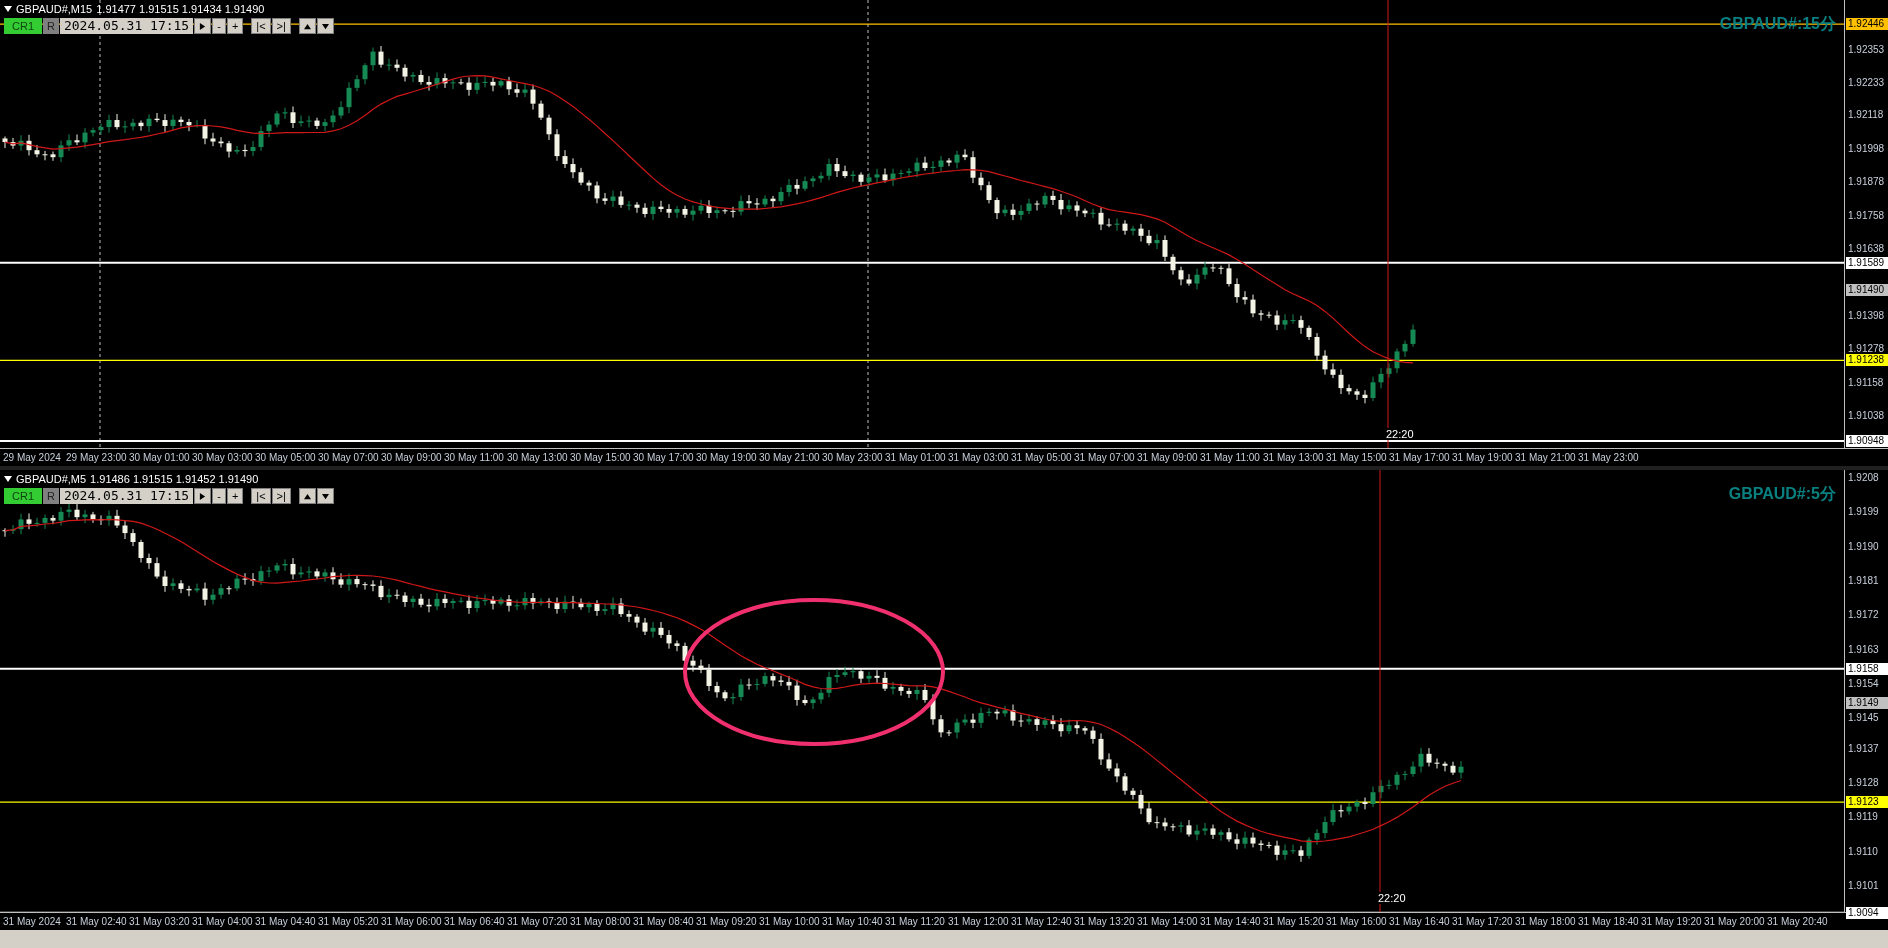 Image resolution: width=1888 pixels, height=948 pixels. Describe the element at coordinates (1866, 83) in the screenshot. I see `price-tick-label: 1.92233` at that location.